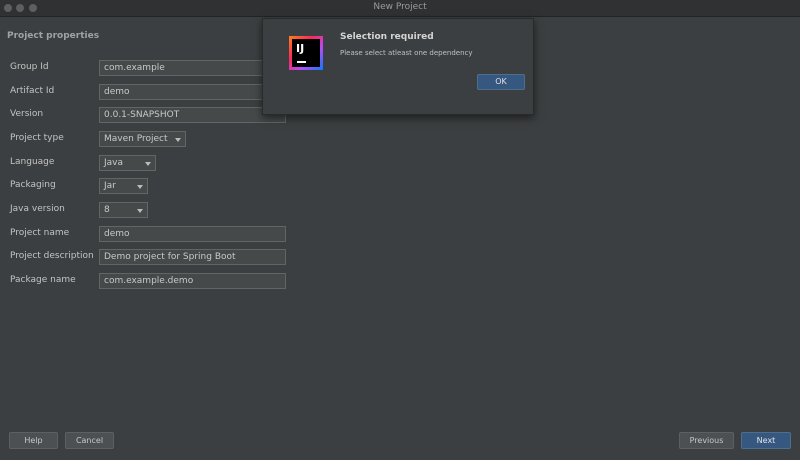  Describe the element at coordinates (706, 440) in the screenshot. I see `previous-button: Previous` at that location.